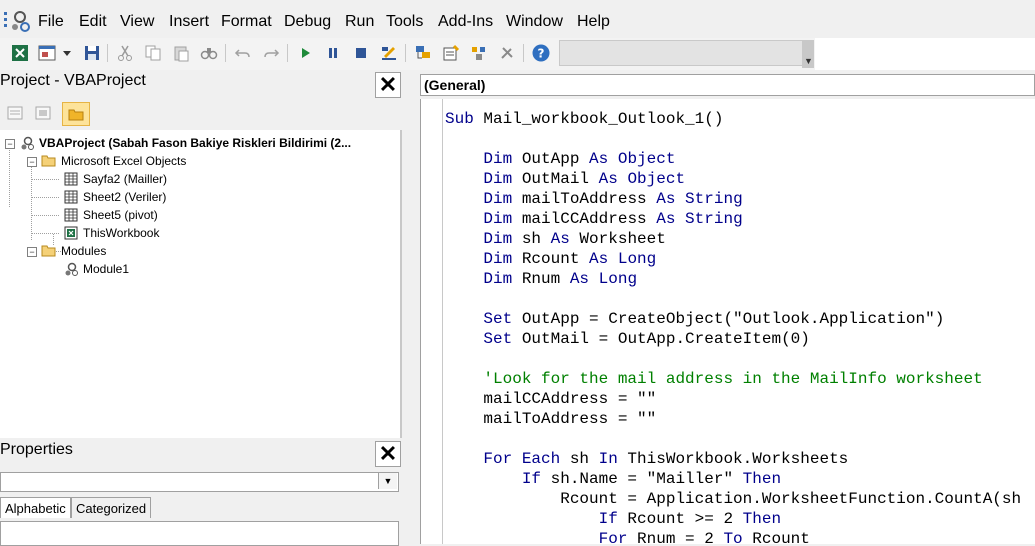  What do you see at coordinates (388, 454) in the screenshot?
I see `properties-pane-close-button: ✕` at bounding box center [388, 454].